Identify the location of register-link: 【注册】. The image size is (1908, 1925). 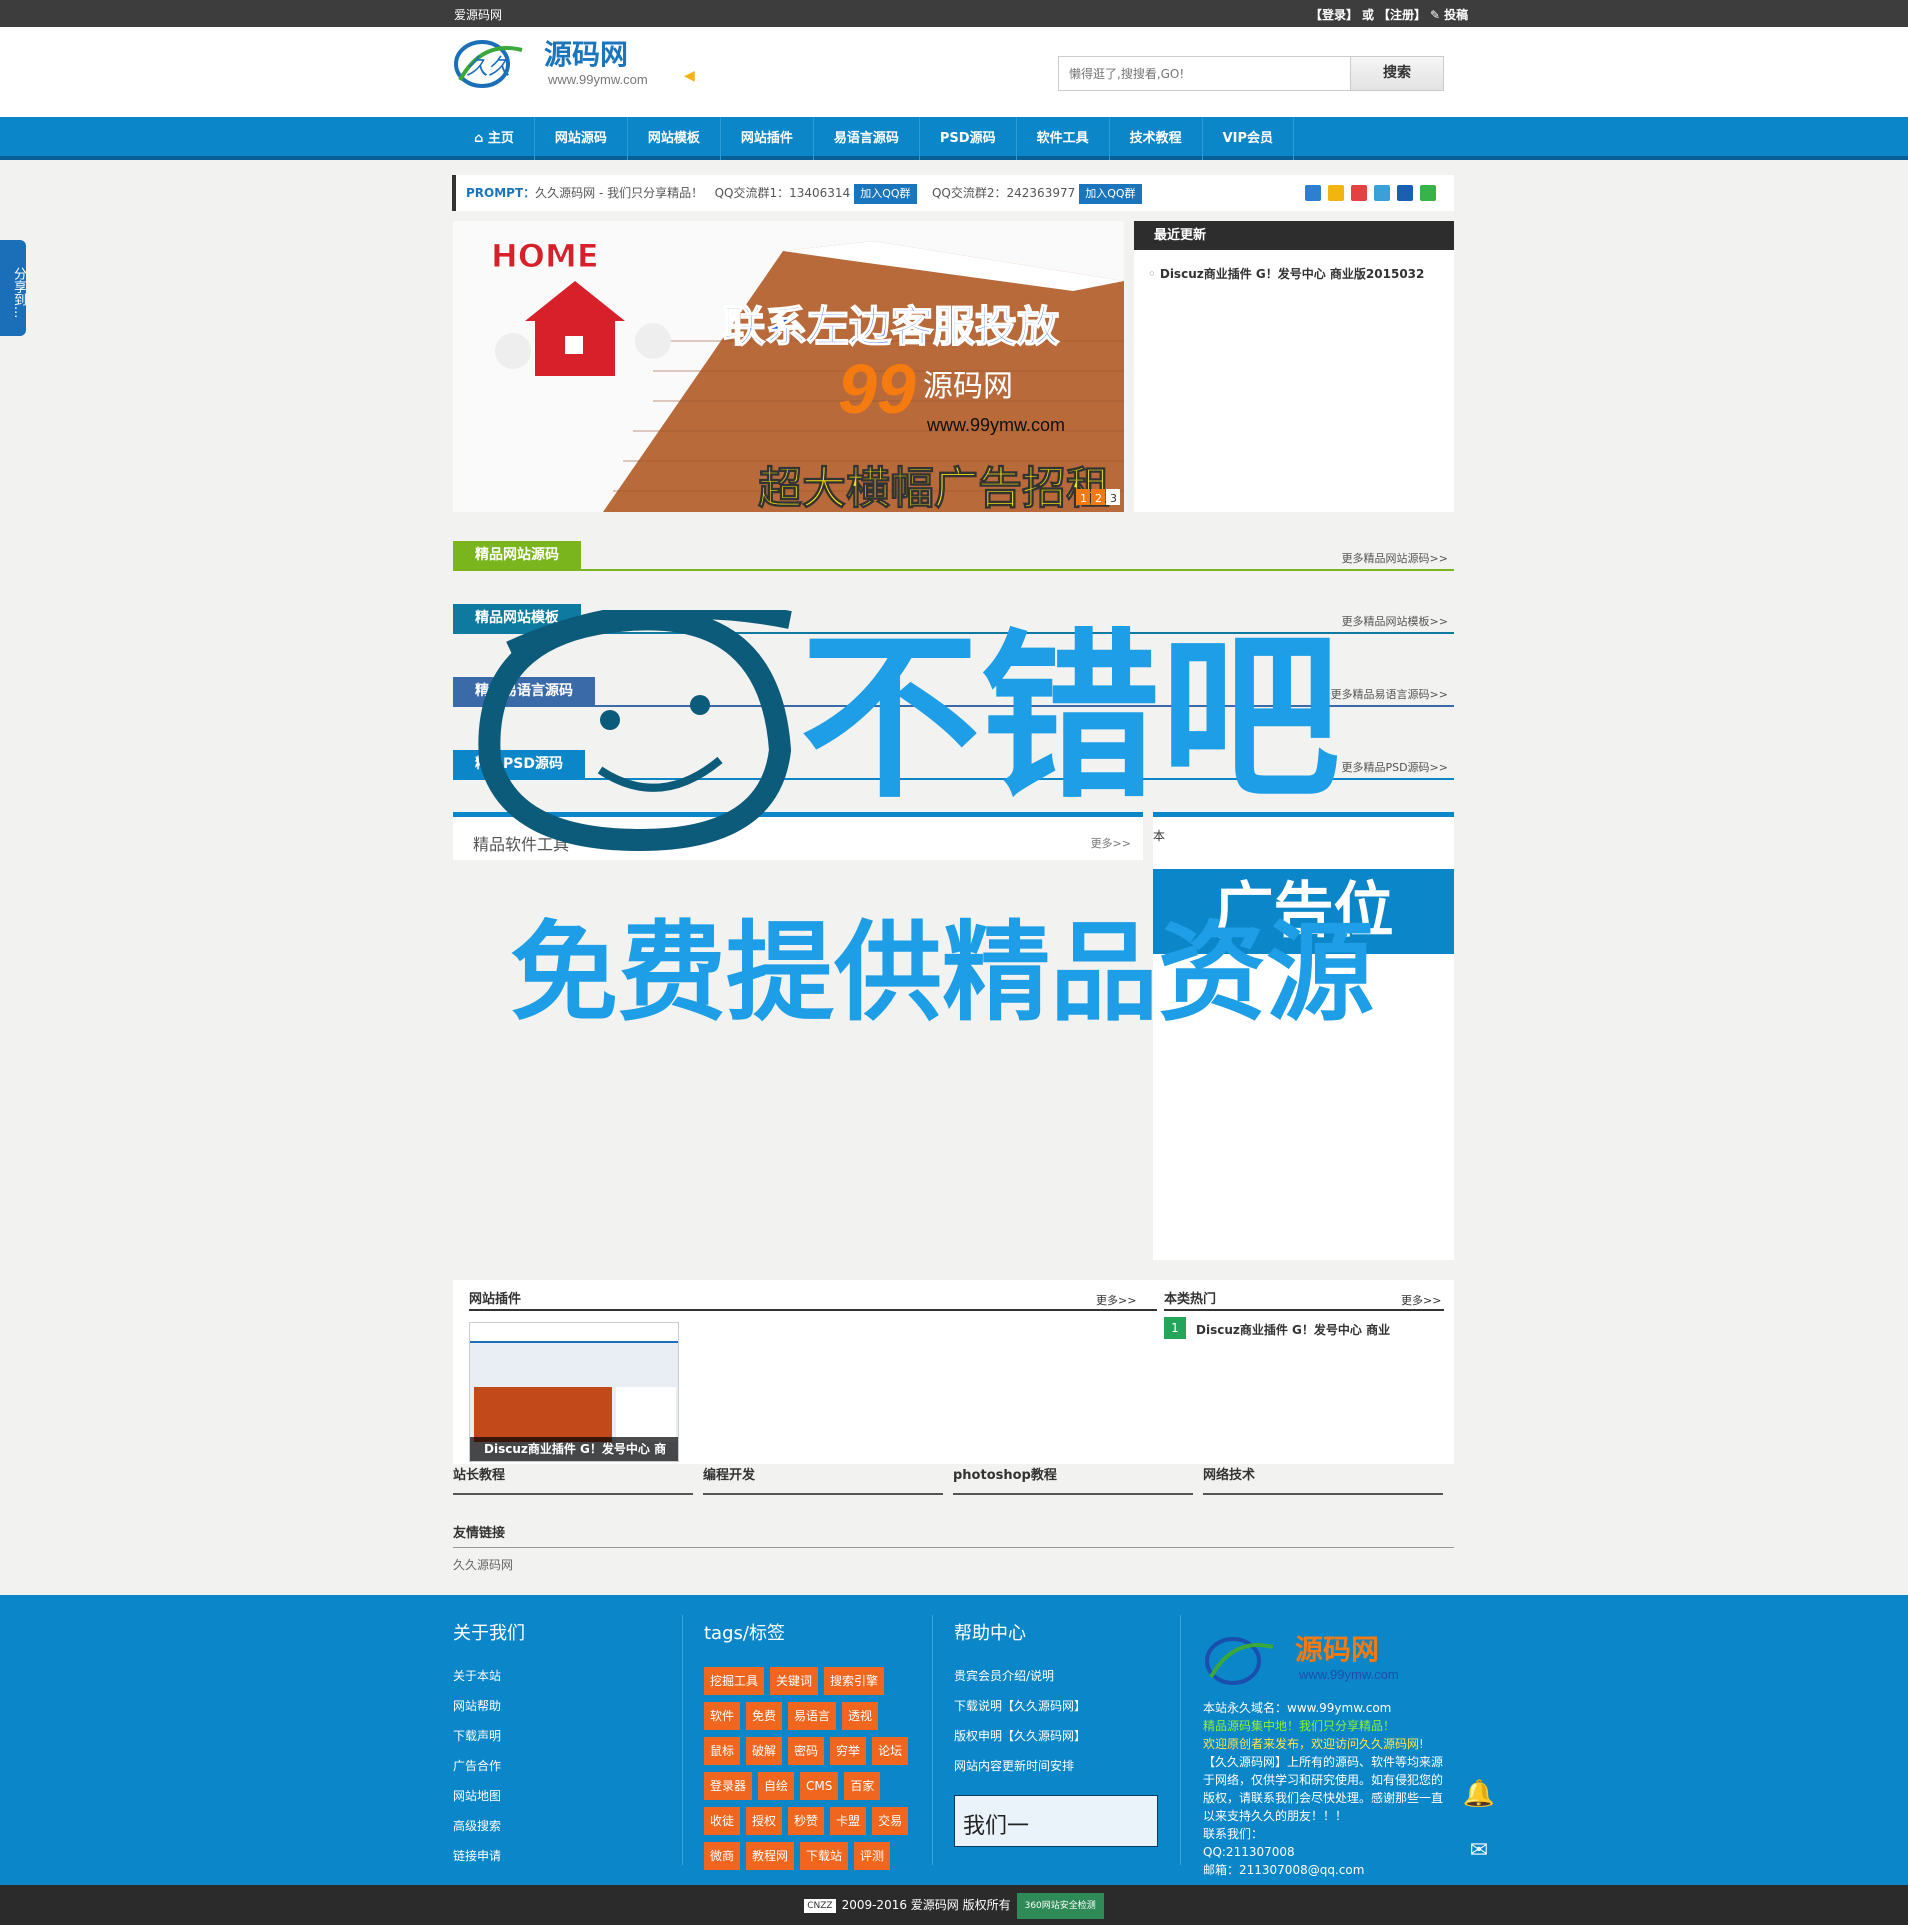
(1402, 15).